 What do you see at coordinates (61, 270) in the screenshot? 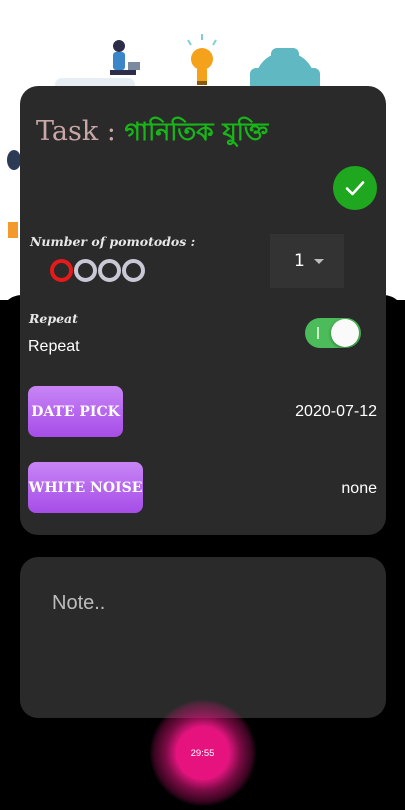
I see `pomodoro-dot-active` at bounding box center [61, 270].